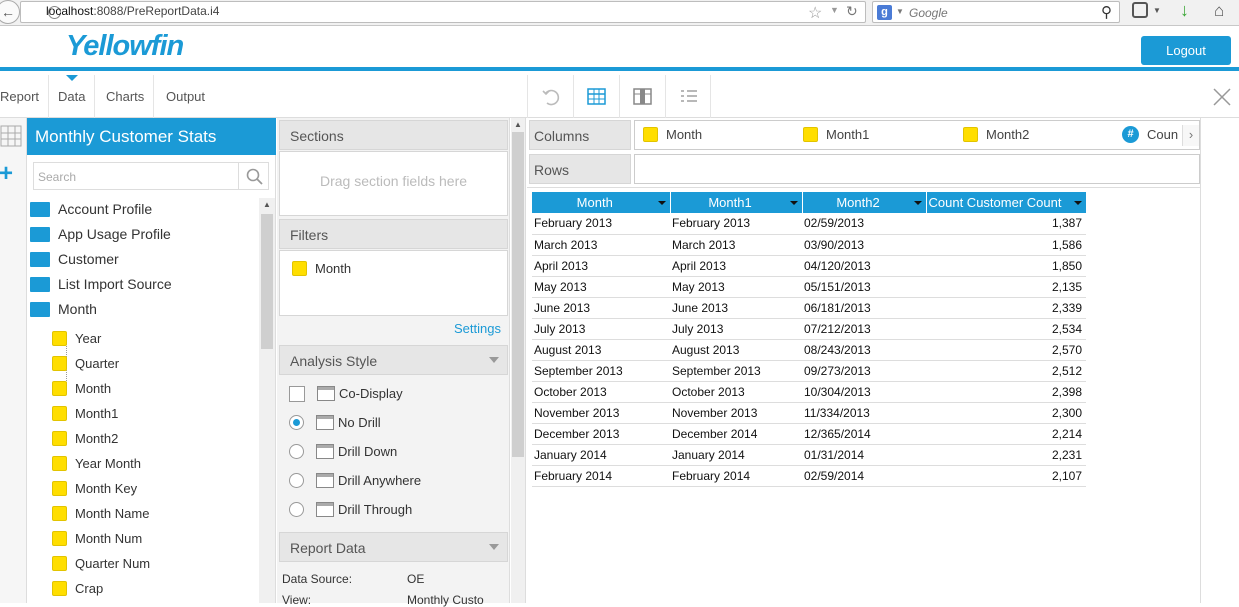 The width and height of the screenshot is (1239, 607). I want to click on column-chip-count: # Coun, so click(1150, 135).